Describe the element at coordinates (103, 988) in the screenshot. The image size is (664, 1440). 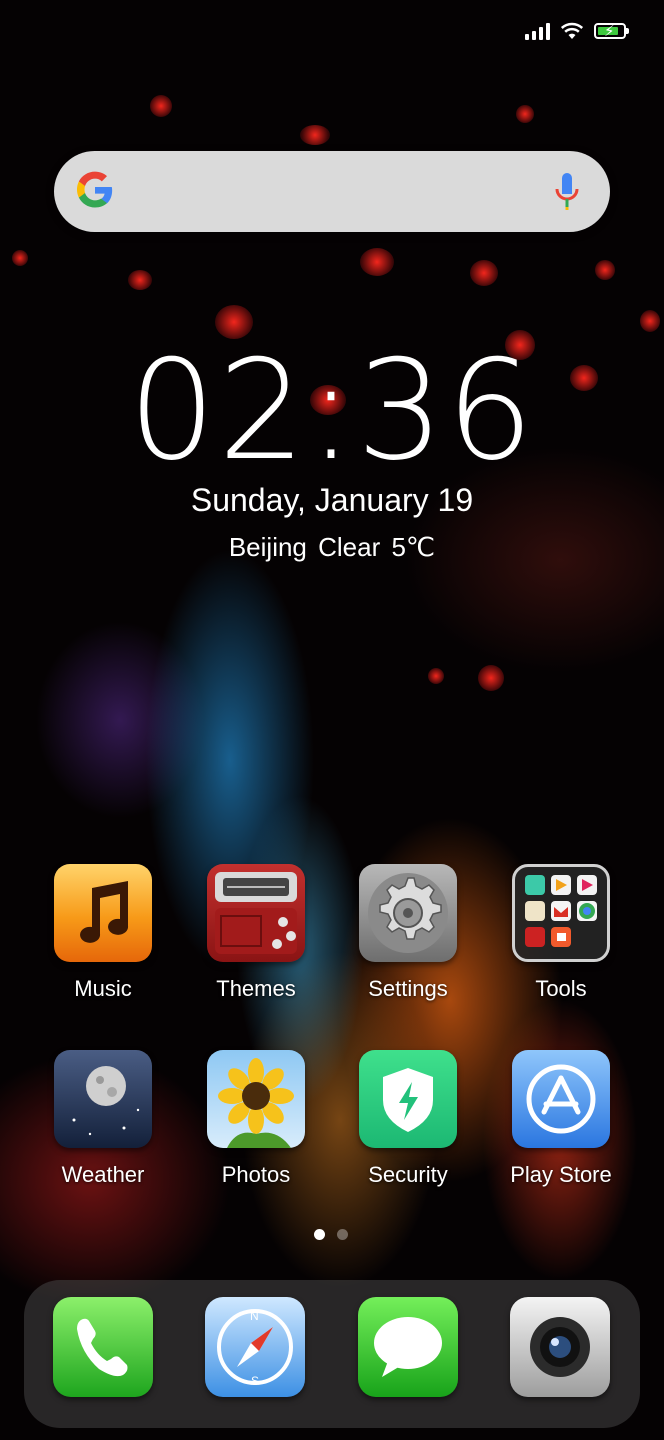
I see `app-label: Music` at that location.